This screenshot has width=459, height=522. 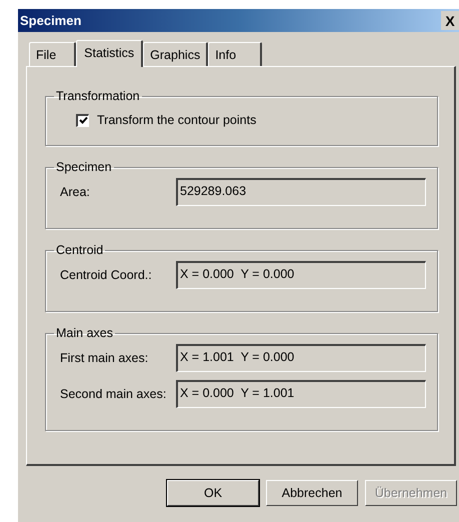 I want to click on dialog-button: OK, so click(x=213, y=493).